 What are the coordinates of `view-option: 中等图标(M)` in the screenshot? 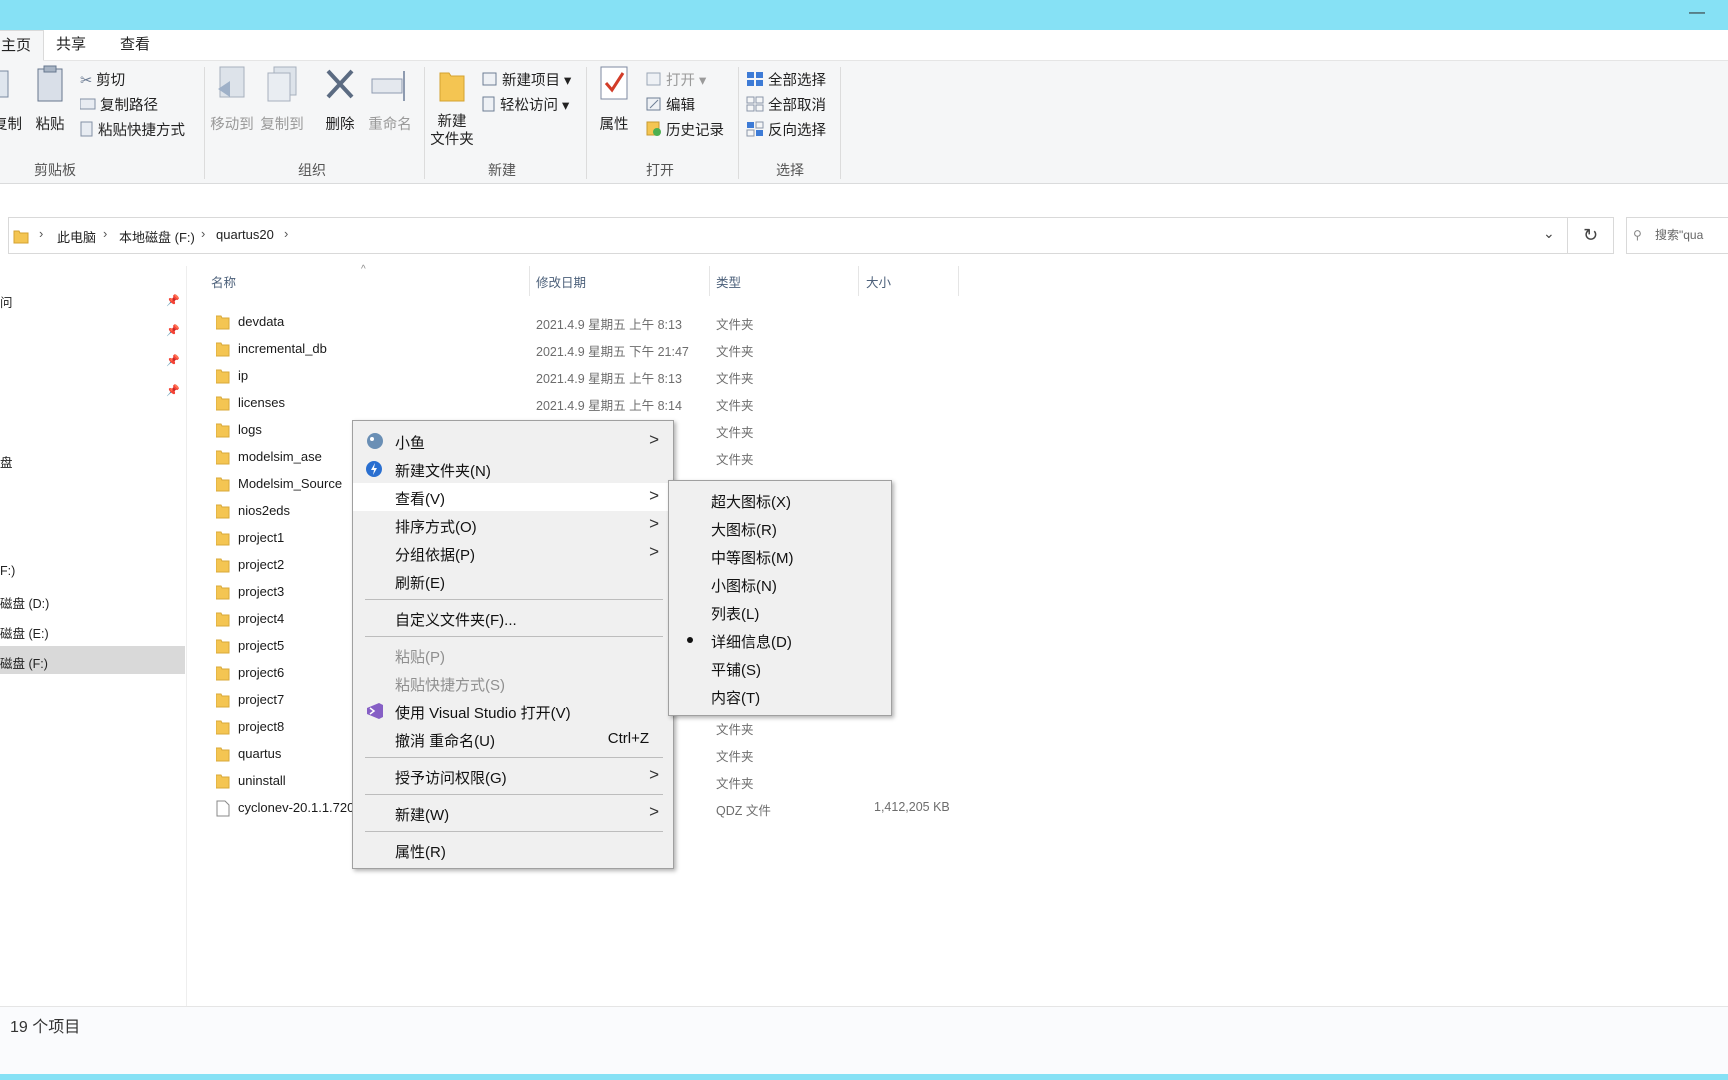 It's located at (780, 556).